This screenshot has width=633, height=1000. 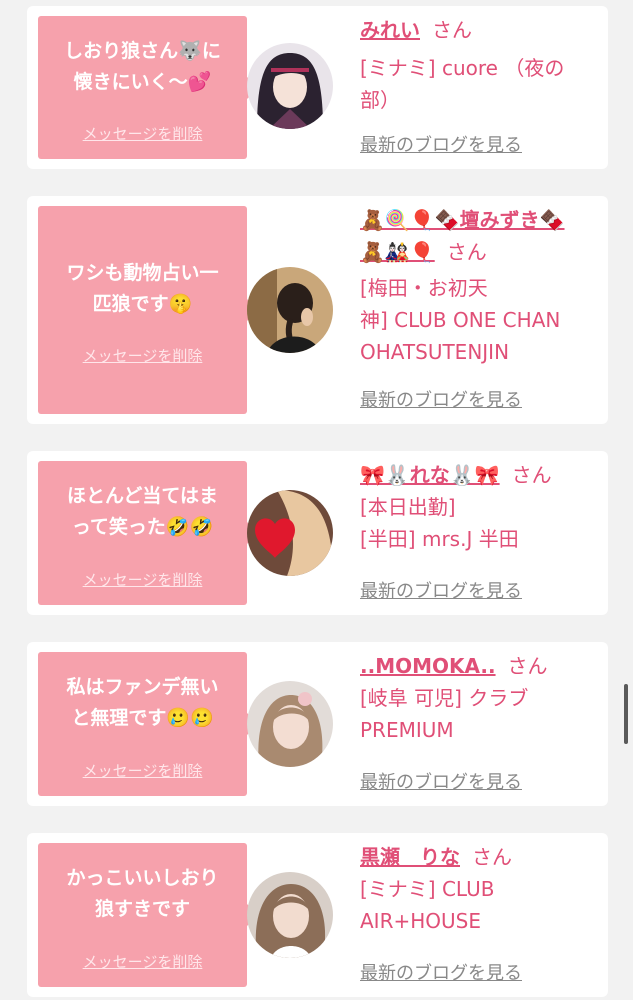 What do you see at coordinates (428, 666) in the screenshot?
I see `user-name-link: ..MOMOKA..` at bounding box center [428, 666].